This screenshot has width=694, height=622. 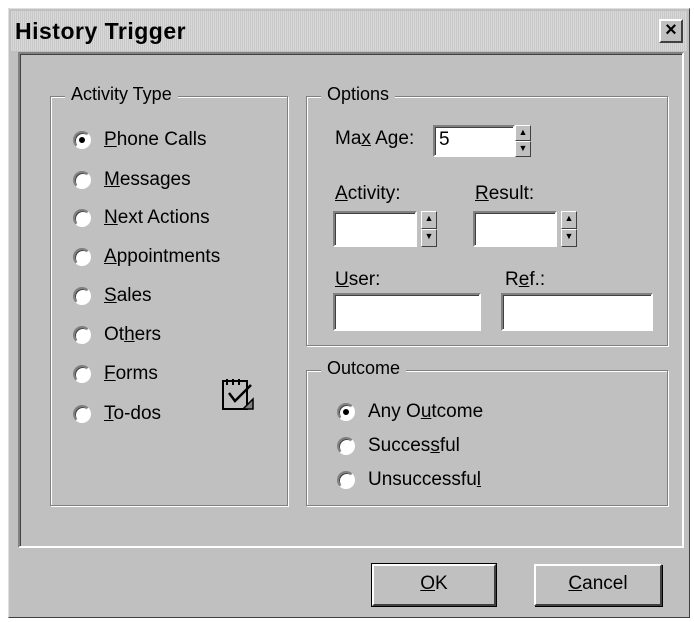 I want to click on radio-label: Successful, so click(x=414, y=445).